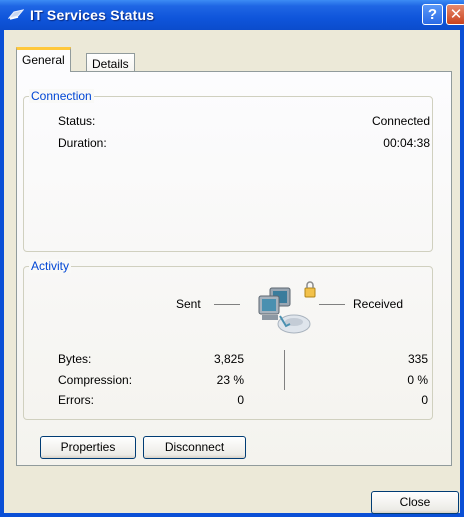 The image size is (464, 517). I want to click on sent-connector-line, so click(227, 304).